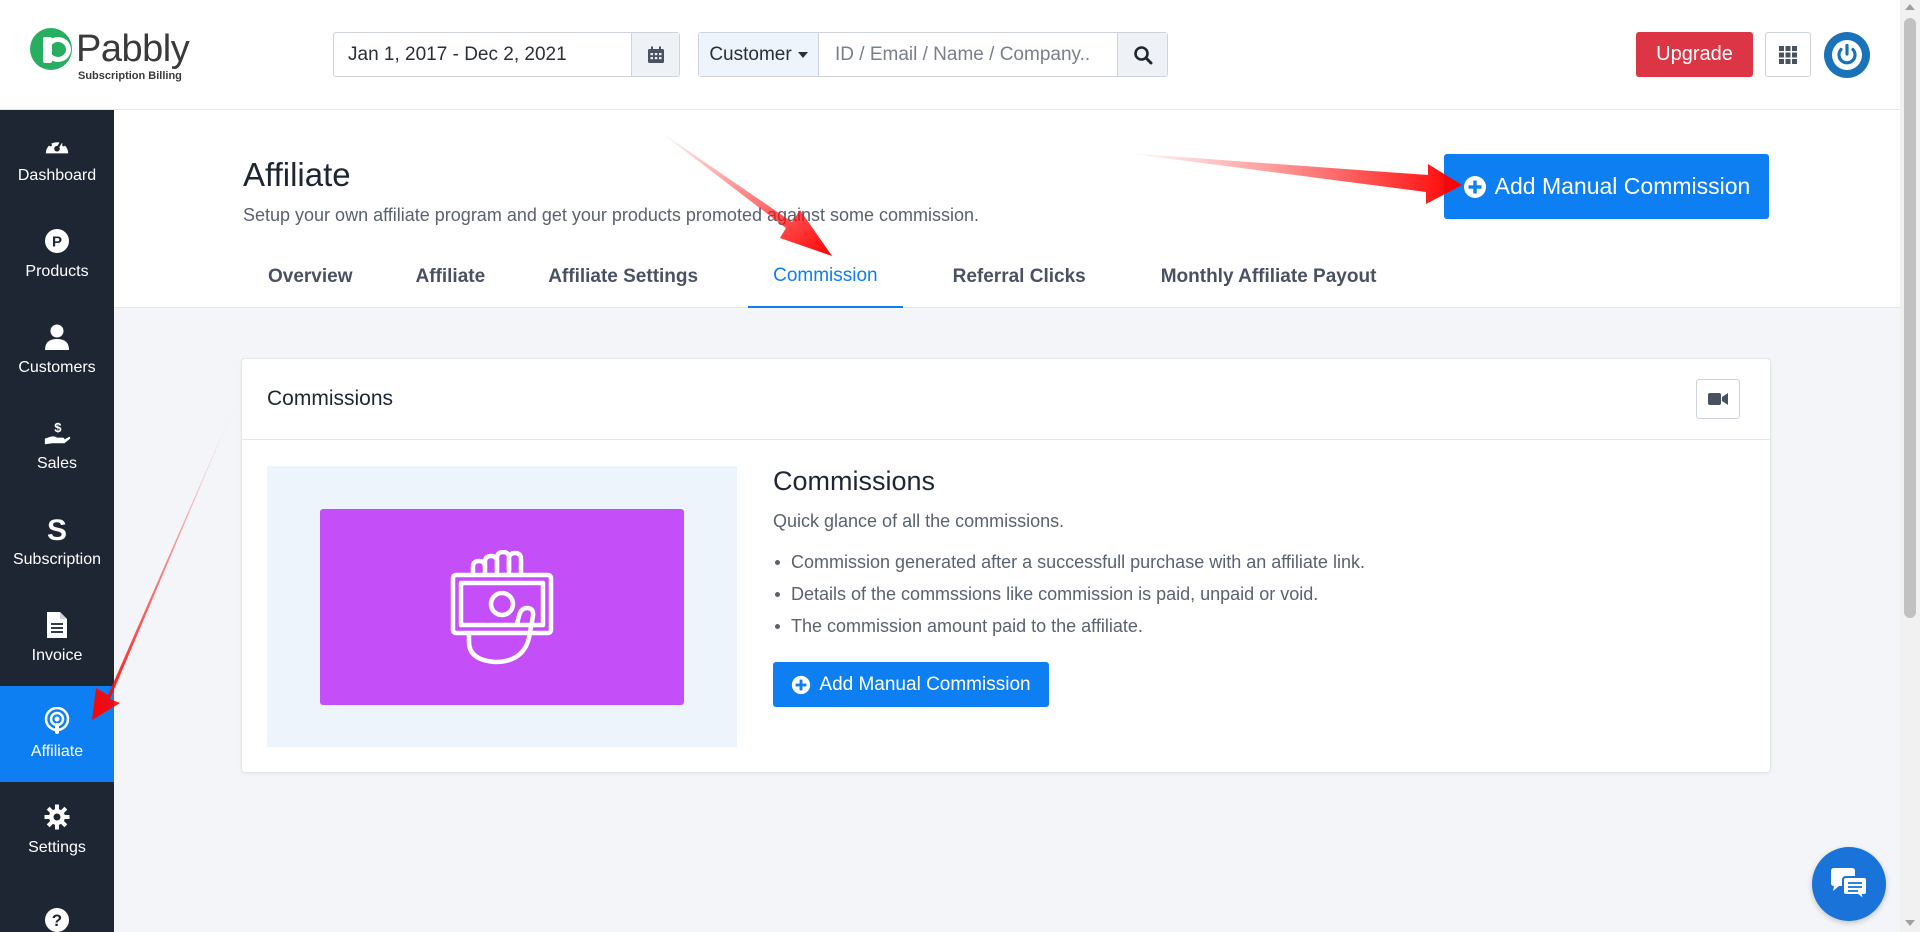 The width and height of the screenshot is (1920, 932). Describe the element at coordinates (57, 751) in the screenshot. I see `sidebar-item-label: Affiliate` at that location.